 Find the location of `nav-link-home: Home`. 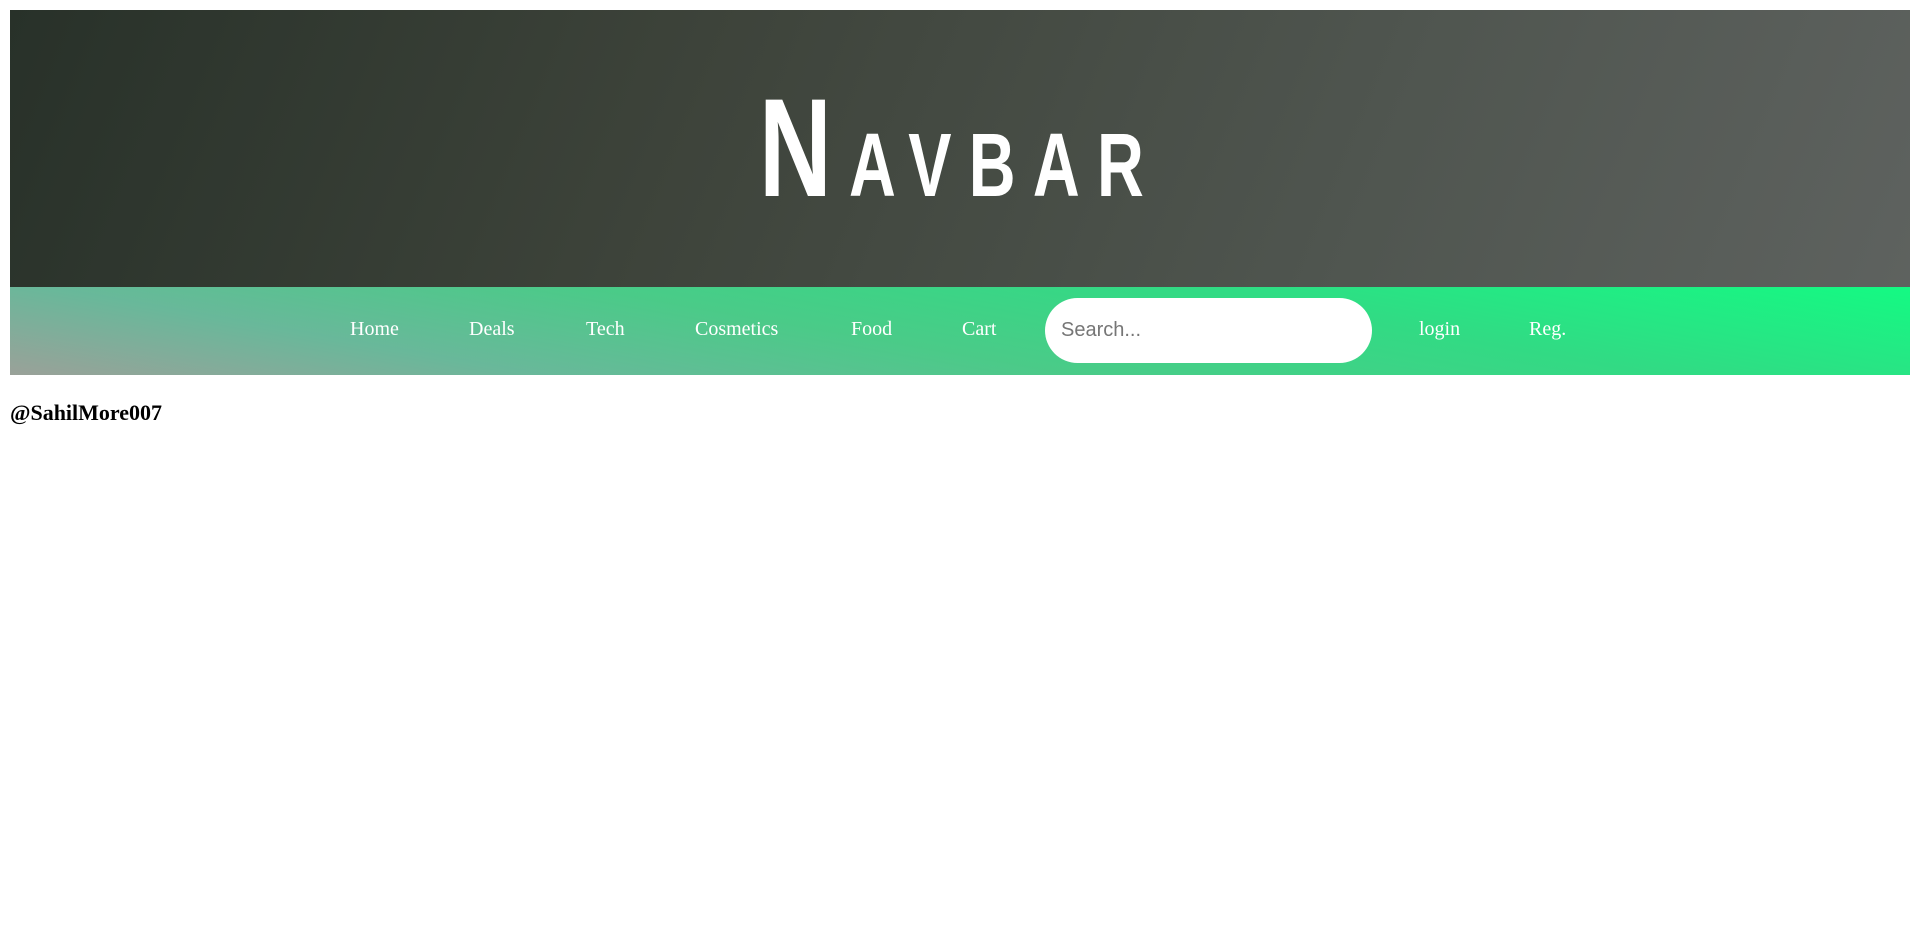

nav-link-home: Home is located at coordinates (374, 329).